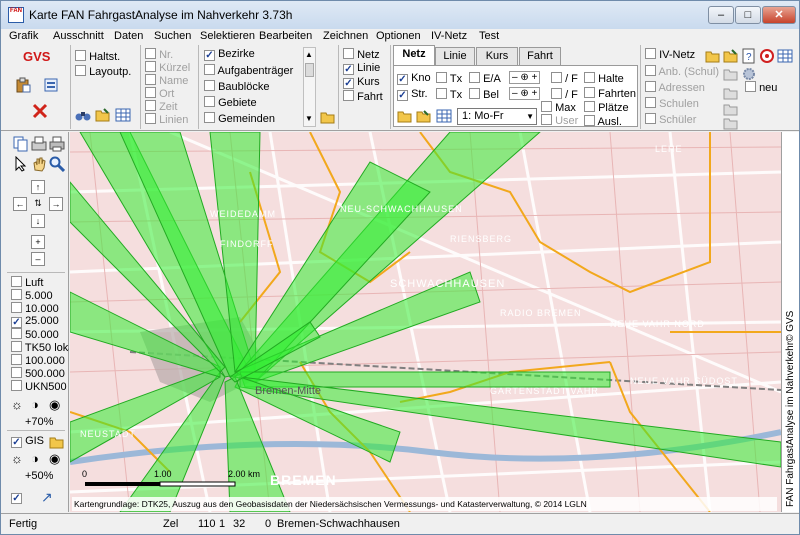  Describe the element at coordinates (309, 54) in the screenshot. I see `scroll-up-icon: ▲` at that location.